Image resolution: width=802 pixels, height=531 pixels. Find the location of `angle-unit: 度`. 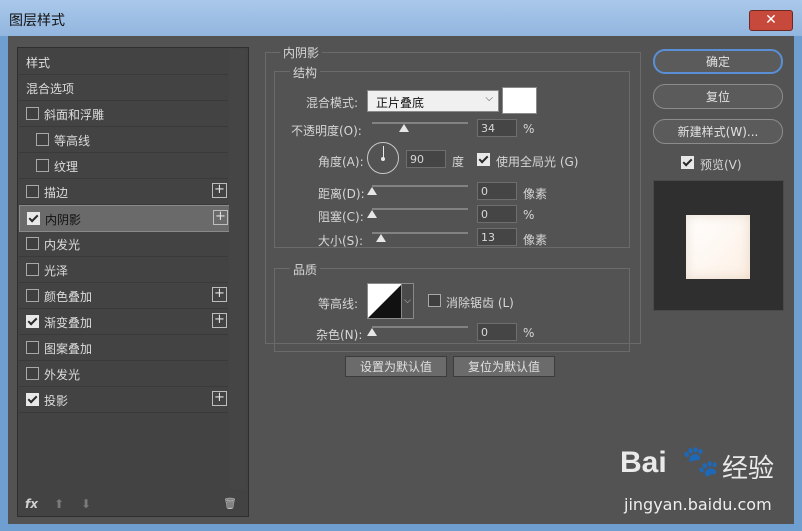

angle-unit: 度 is located at coordinates (458, 162).